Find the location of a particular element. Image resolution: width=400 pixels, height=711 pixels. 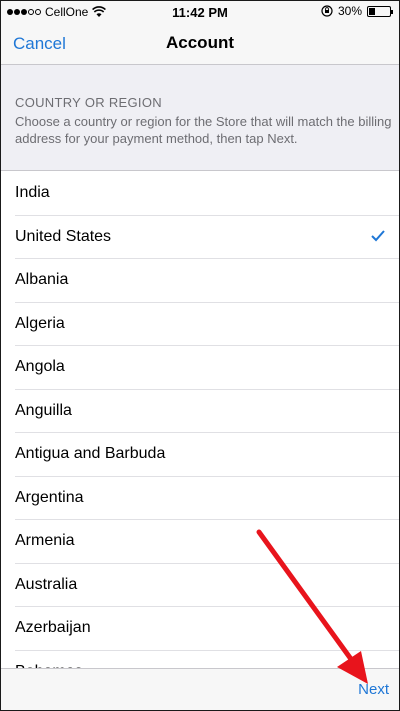

country-label: Argentina is located at coordinates (49, 497).